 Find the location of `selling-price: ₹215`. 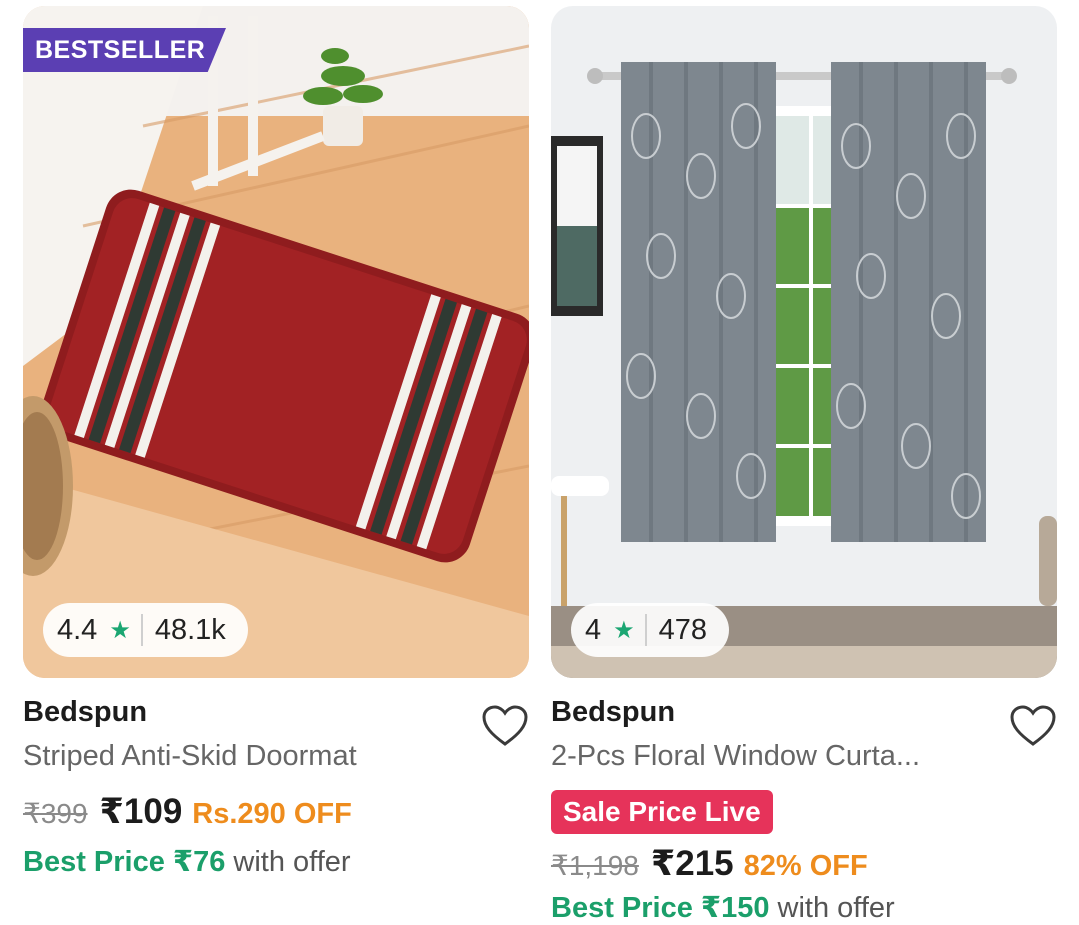

selling-price: ₹215 is located at coordinates (692, 863).